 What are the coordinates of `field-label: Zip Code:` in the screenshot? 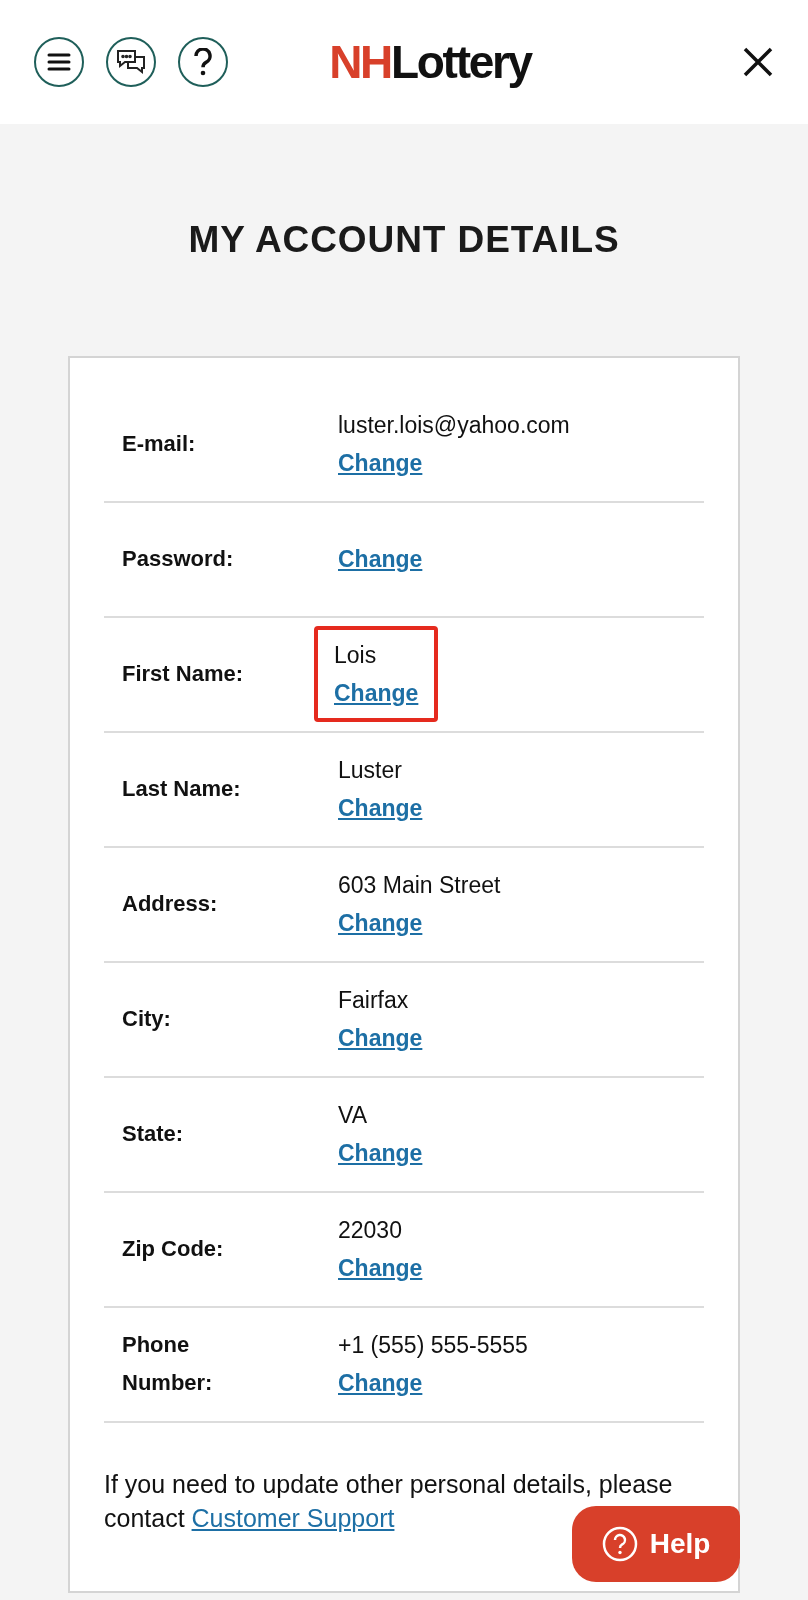 It's located at (173, 1249).